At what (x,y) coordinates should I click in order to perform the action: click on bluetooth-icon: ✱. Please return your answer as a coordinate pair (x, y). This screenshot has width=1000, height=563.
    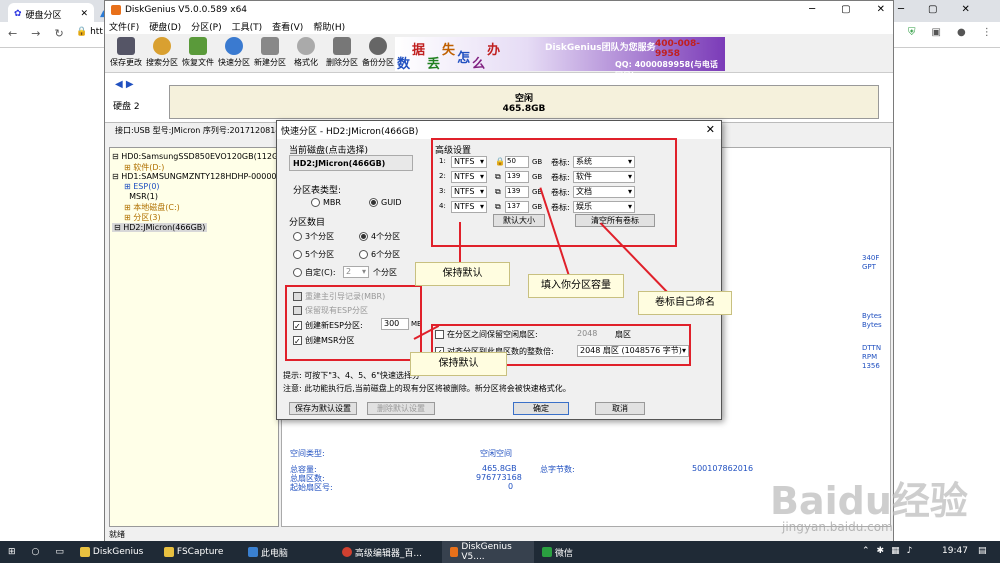
    Looking at the image, I should click on (881, 551).